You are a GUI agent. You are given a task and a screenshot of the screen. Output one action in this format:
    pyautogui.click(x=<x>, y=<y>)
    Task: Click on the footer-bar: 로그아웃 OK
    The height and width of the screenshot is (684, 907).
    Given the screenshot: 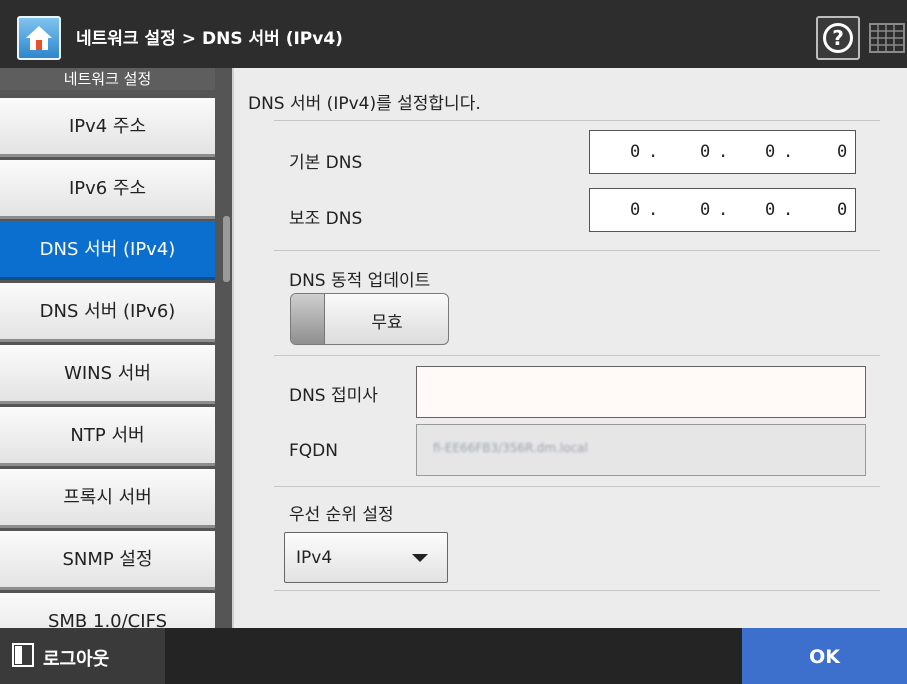 What is the action you would take?
    pyautogui.click(x=453, y=656)
    